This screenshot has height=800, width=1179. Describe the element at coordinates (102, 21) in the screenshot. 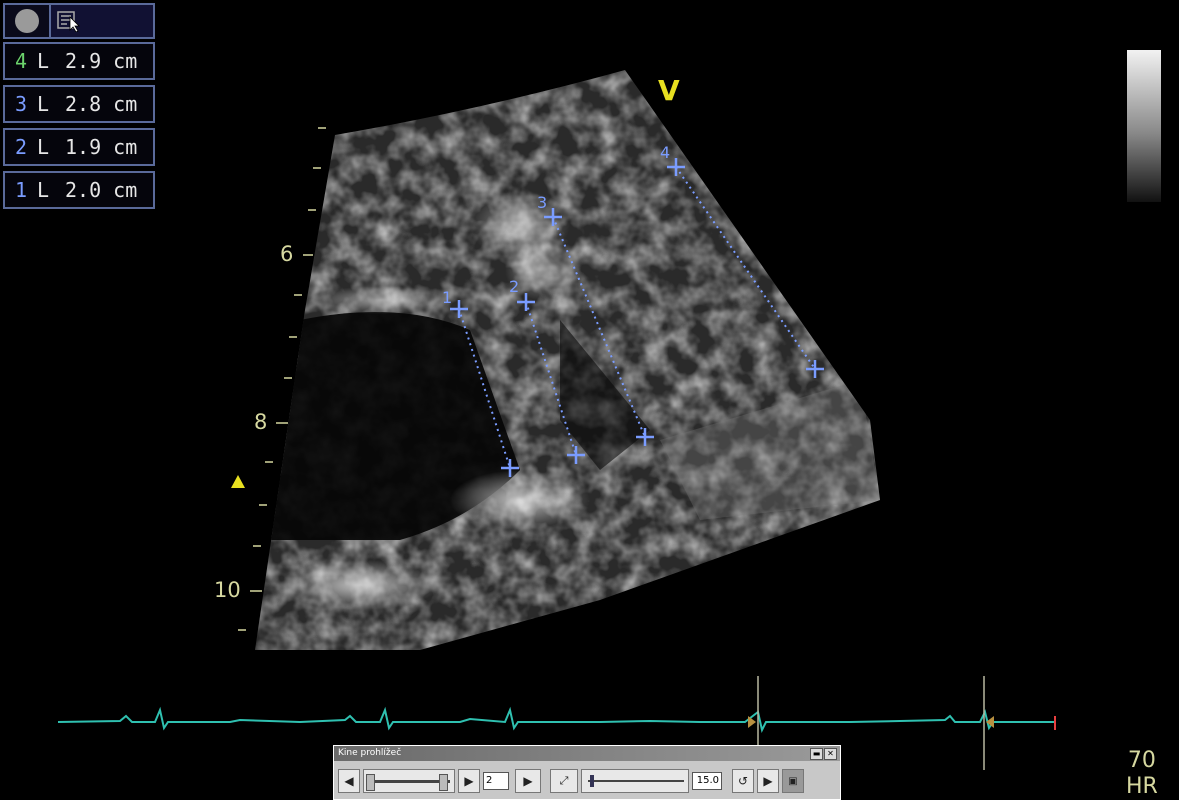

I see `settings-button` at that location.